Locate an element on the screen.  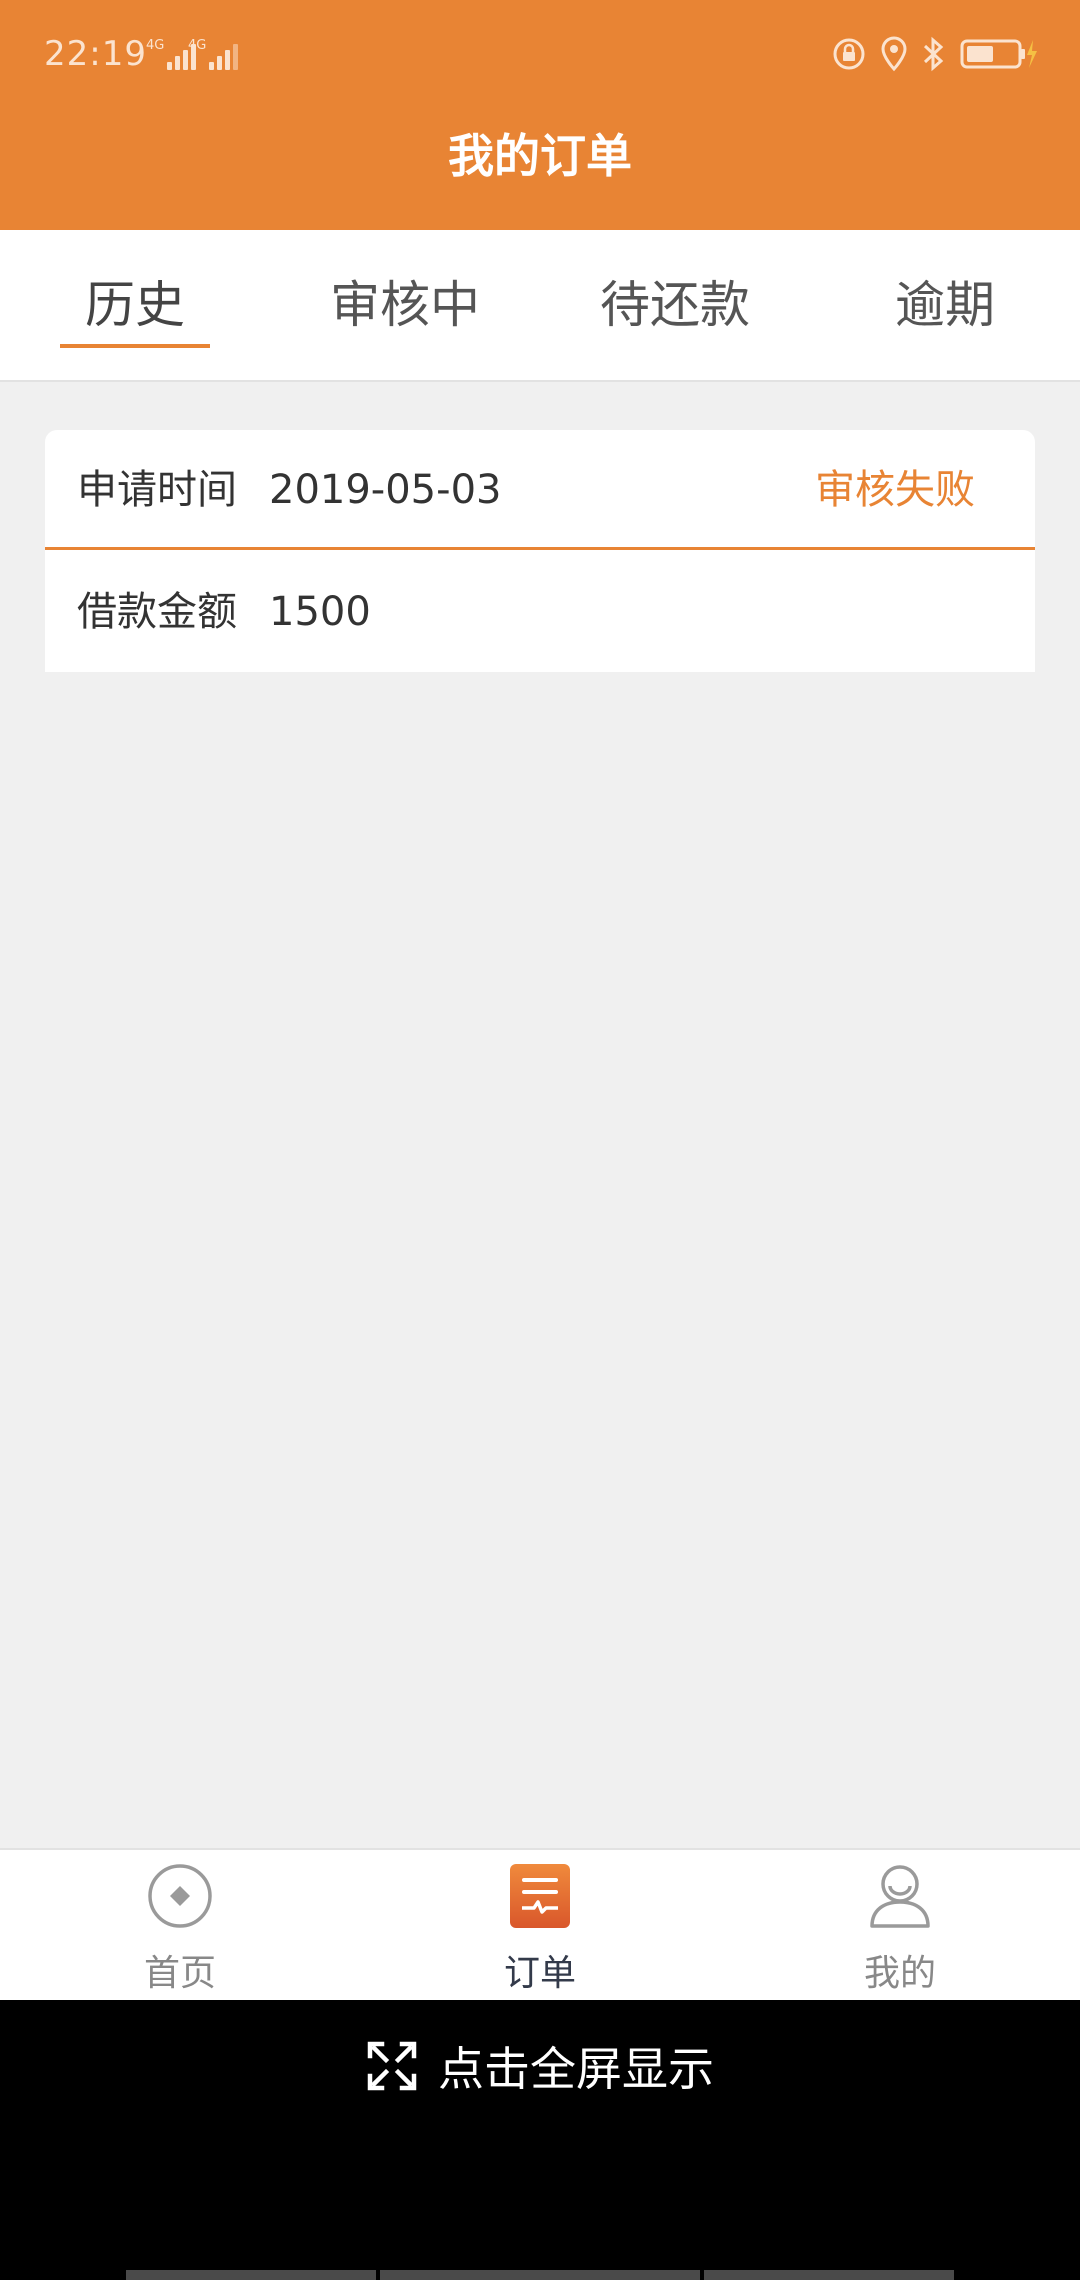
nav-profile: 我的 is located at coordinates (900, 1925).